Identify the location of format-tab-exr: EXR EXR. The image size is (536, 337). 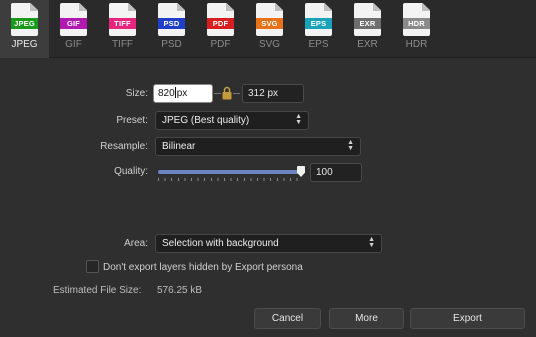
(367, 29).